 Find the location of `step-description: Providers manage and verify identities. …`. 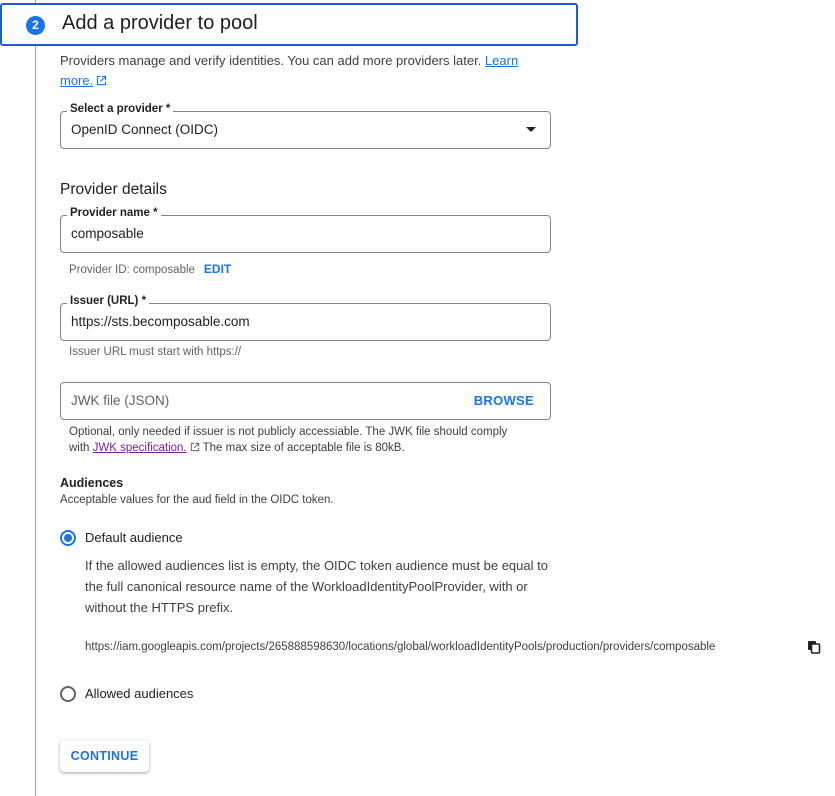

step-description: Providers manage and verify identities. … is located at coordinates (305, 71).